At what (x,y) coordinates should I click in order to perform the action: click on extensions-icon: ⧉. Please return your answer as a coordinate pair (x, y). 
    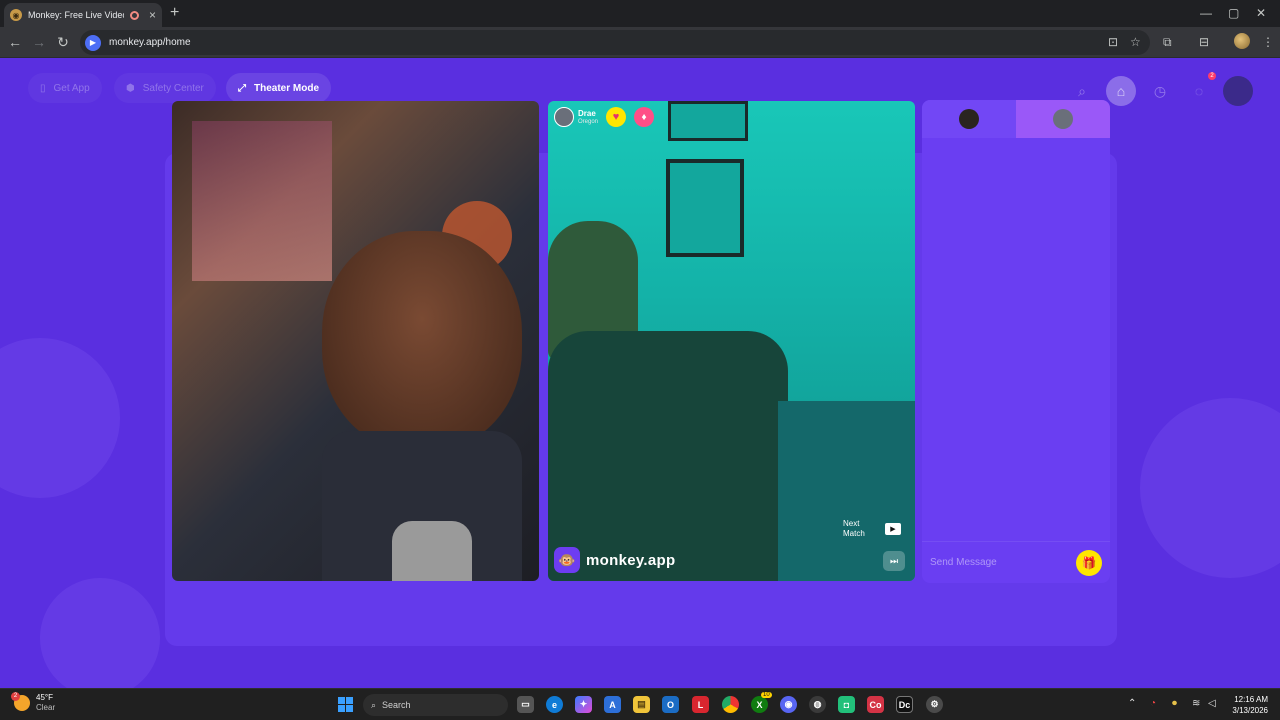
    Looking at the image, I should click on (1167, 42).